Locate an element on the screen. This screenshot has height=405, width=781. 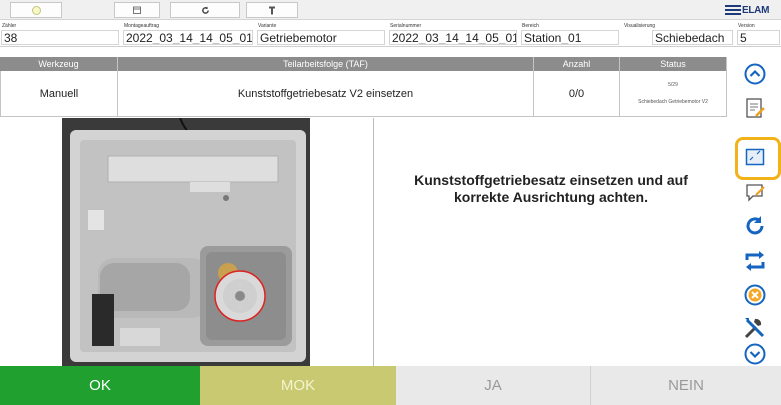
edit-document-icon is located at coordinates (755, 108).